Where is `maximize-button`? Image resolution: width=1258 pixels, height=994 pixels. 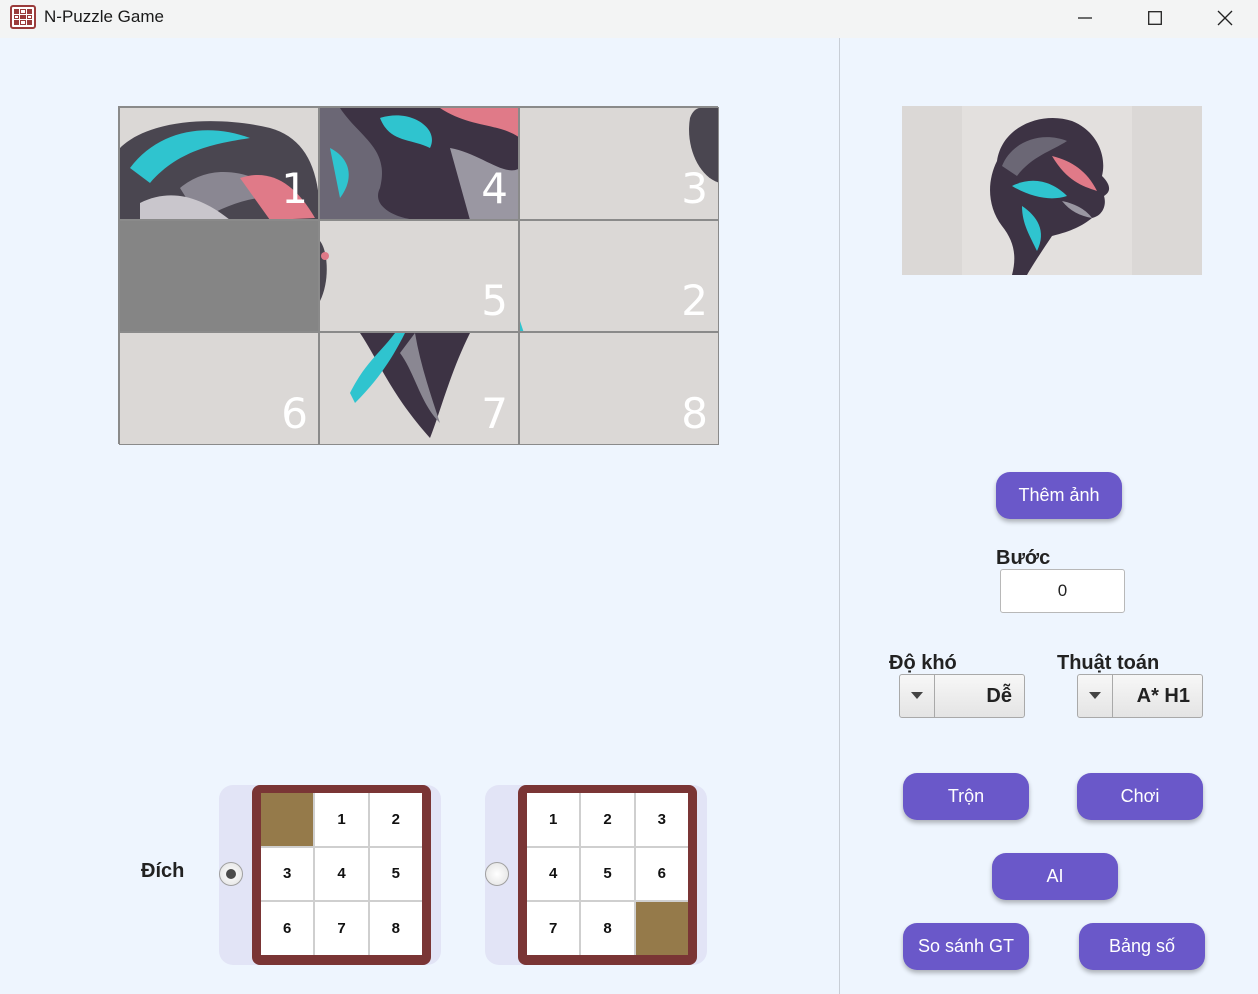
maximize-button is located at coordinates (1155, 18).